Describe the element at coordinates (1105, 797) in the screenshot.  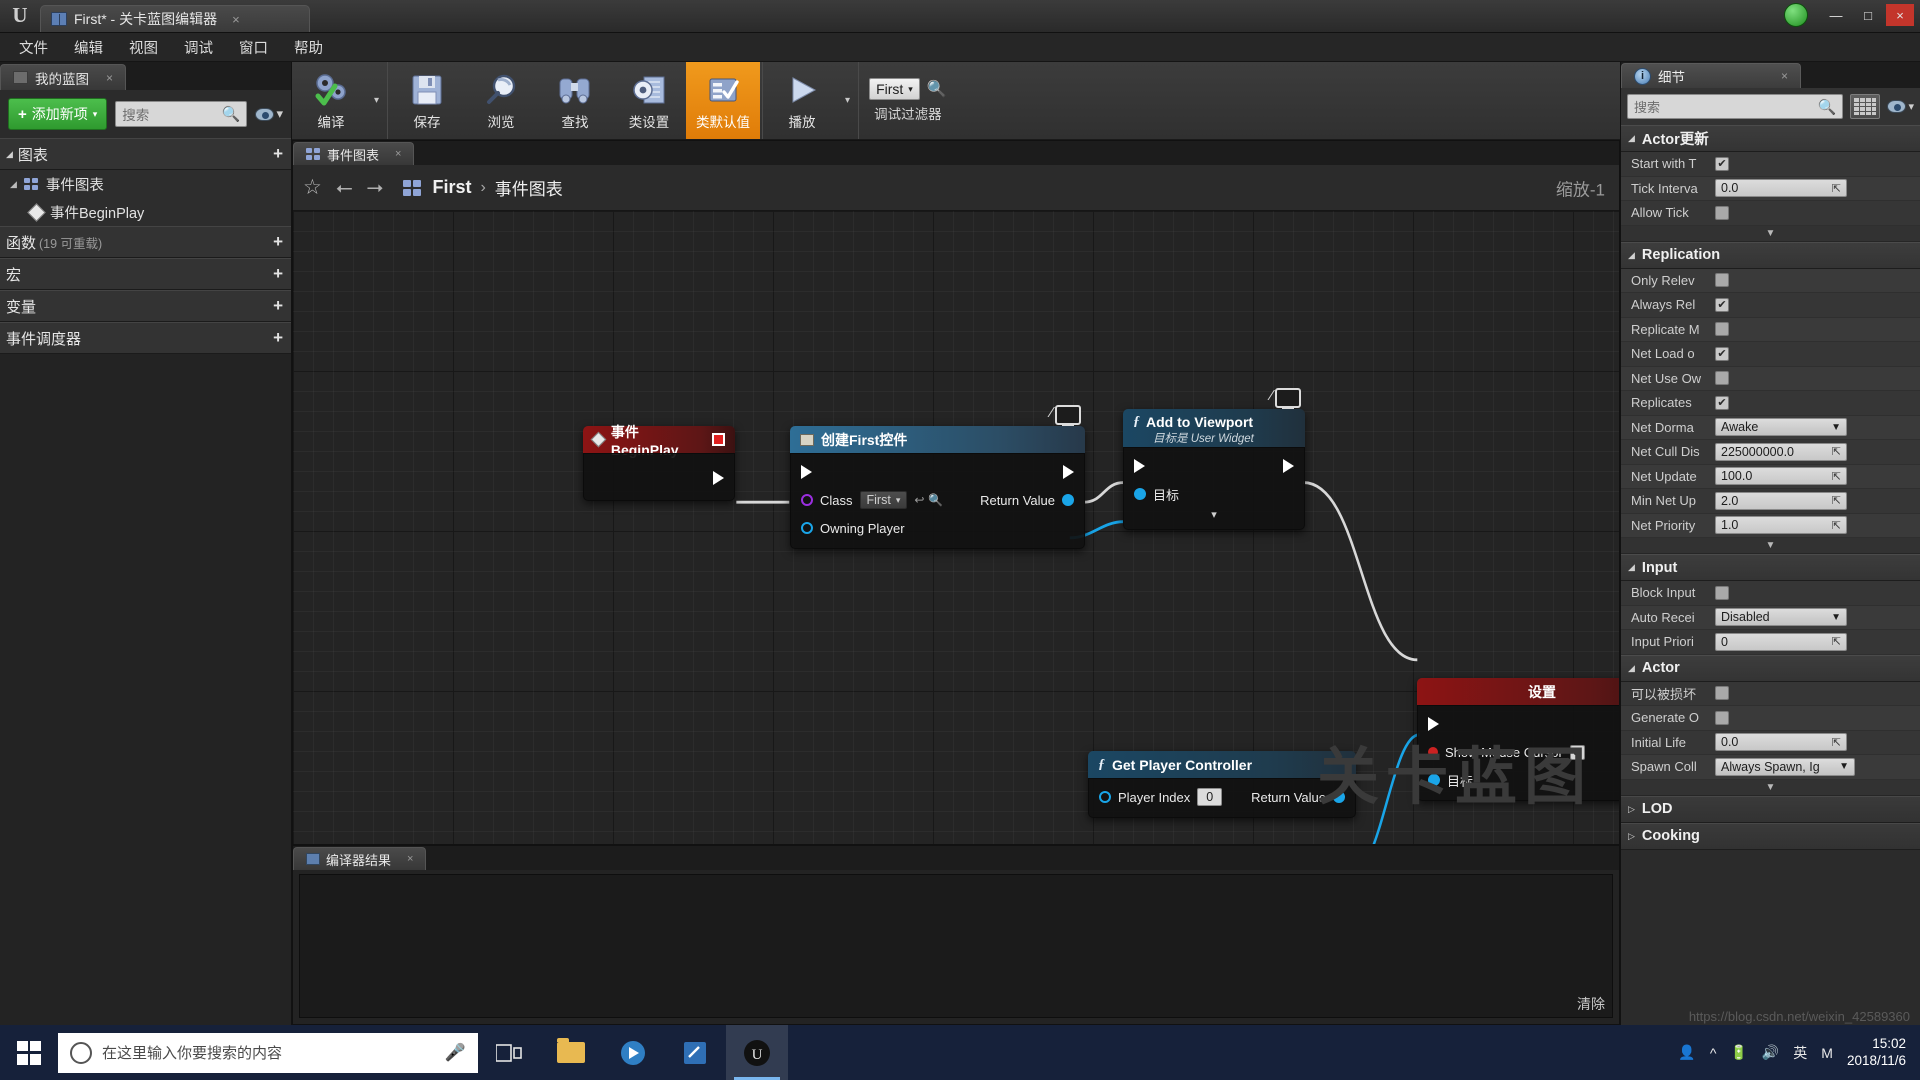
I see `player-index-pin-icon` at that location.